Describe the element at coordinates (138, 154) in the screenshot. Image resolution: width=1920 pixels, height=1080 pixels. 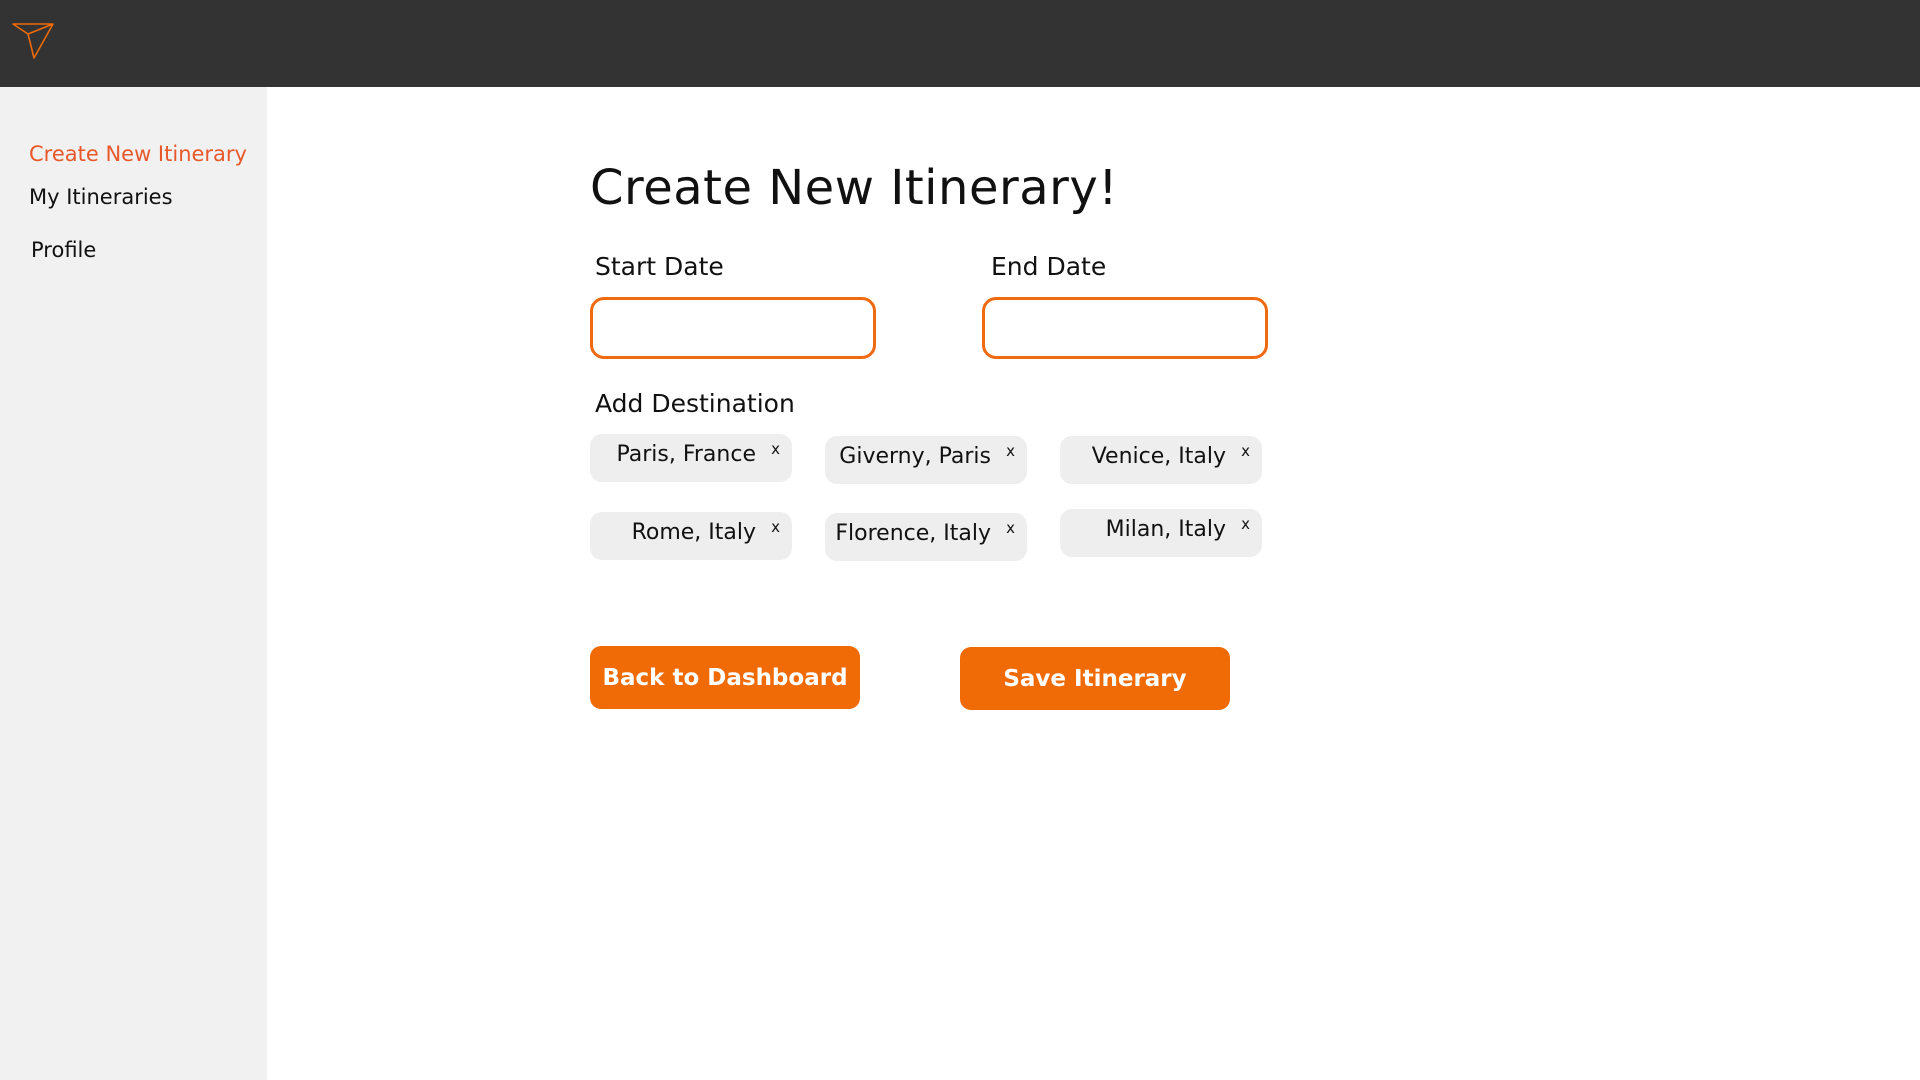
I see `sidebar-item-create-new-itinerary: Create New Itinerary` at that location.